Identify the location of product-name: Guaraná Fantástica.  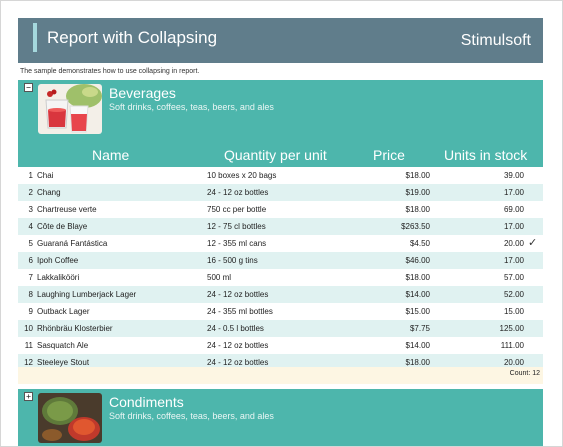
(72, 243).